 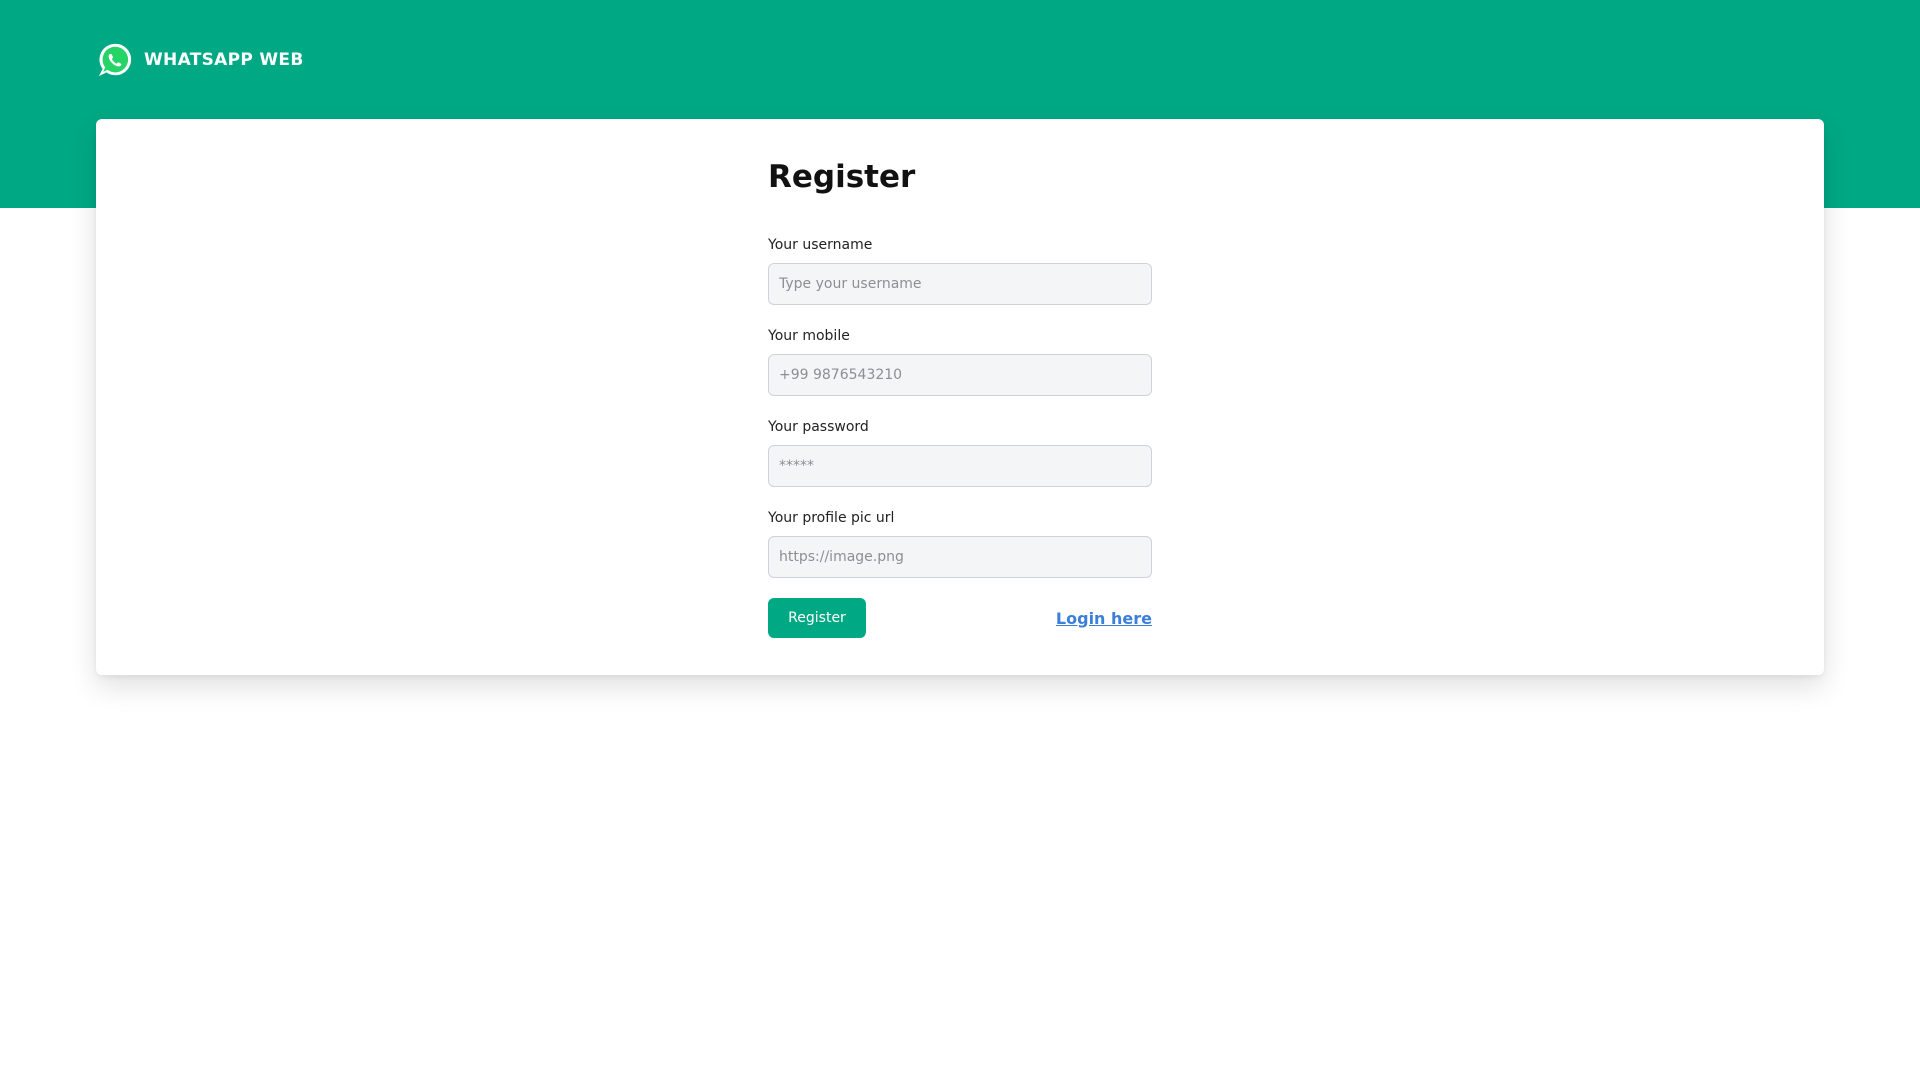 I want to click on password-field-group: Your password, so click(x=960, y=452).